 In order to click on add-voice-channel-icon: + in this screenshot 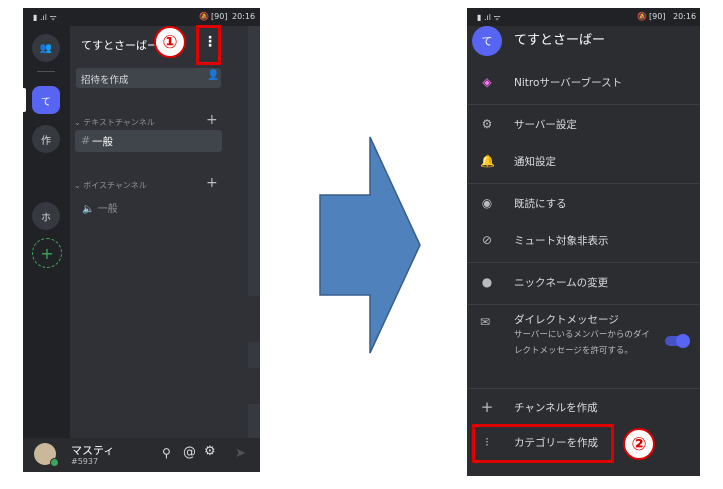, I will do `click(212, 183)`.